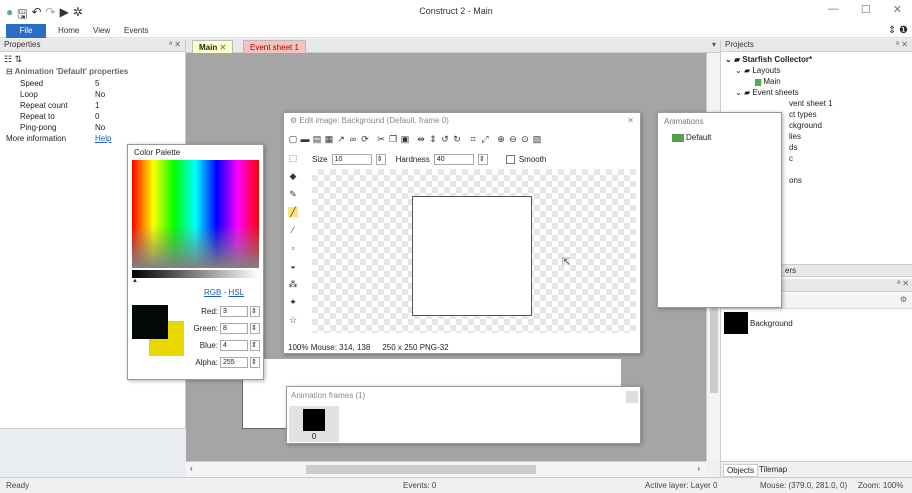 This screenshot has width=912, height=493. What do you see at coordinates (136, 31) in the screenshot?
I see `tab-events: Events` at bounding box center [136, 31].